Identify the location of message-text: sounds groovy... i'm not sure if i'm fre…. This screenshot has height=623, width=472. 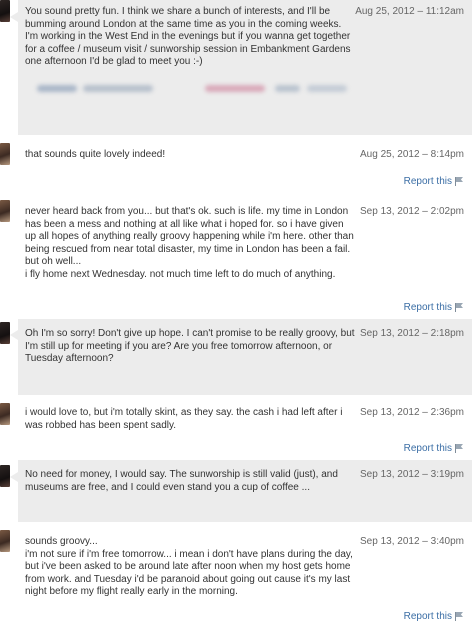
(189, 566).